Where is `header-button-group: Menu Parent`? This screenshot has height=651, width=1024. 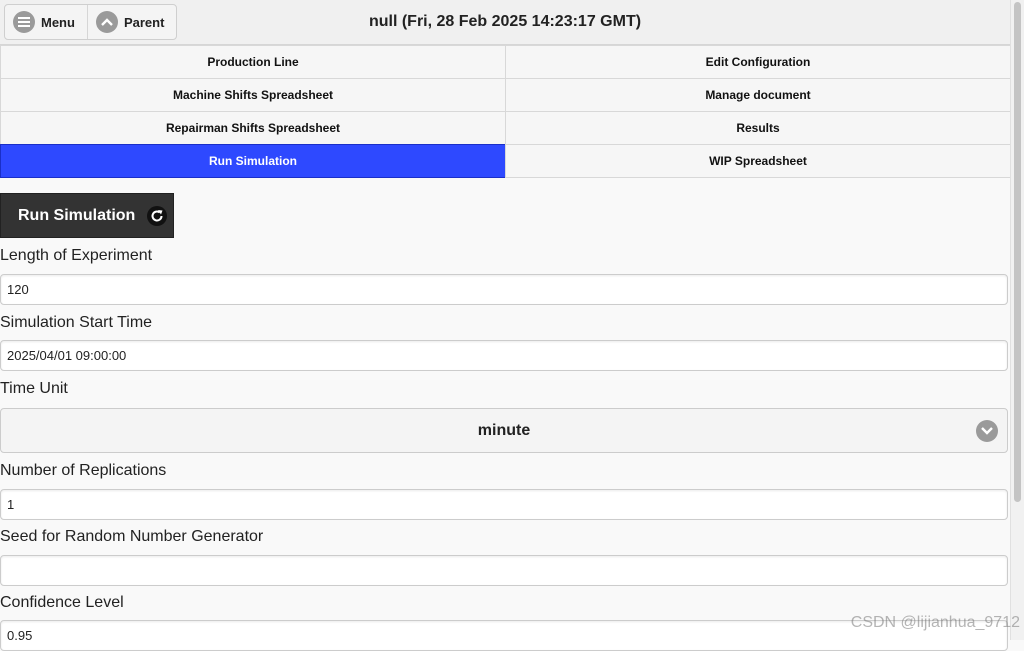
header-button-group: Menu Parent is located at coordinates (91, 22).